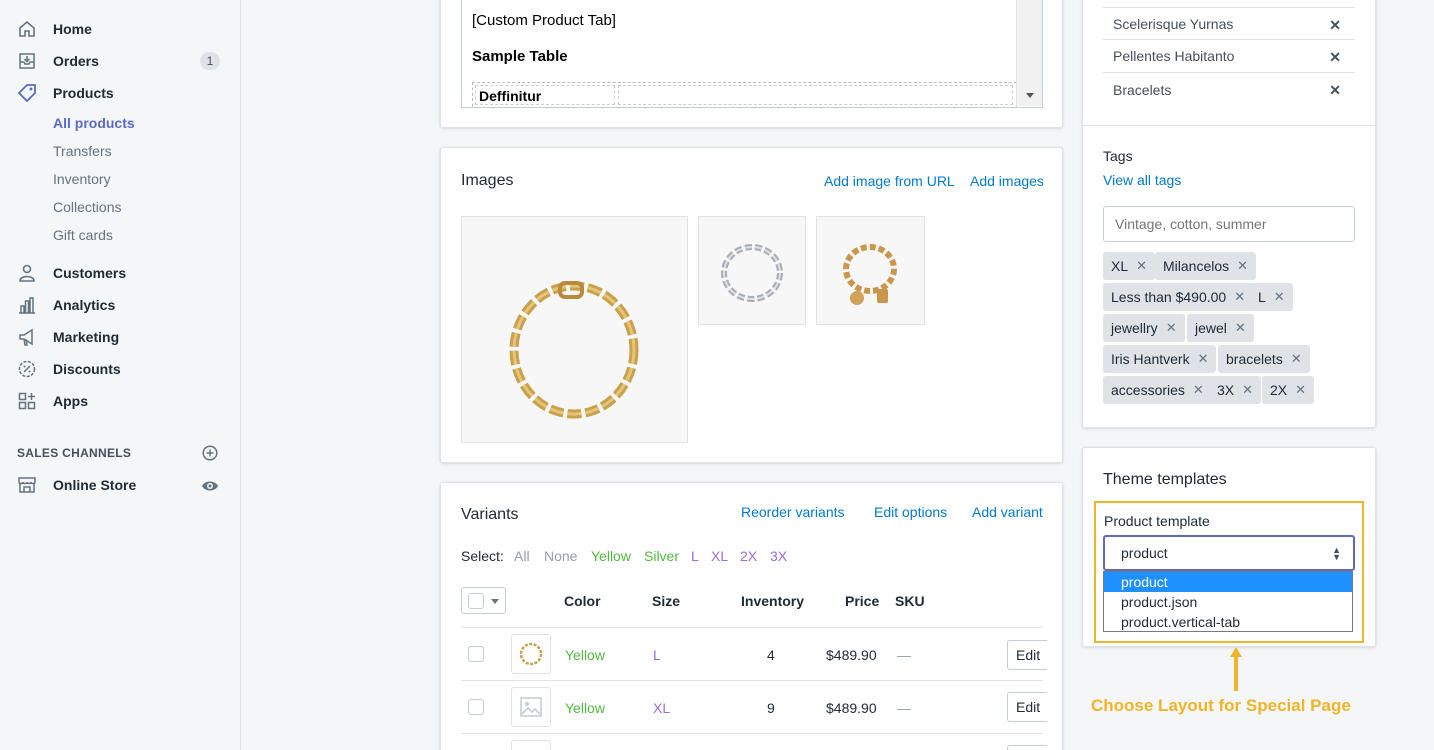 This screenshot has height=750, width=1434. Describe the element at coordinates (1165, 479) in the screenshot. I see `theme-templates-title: Theme templates` at that location.